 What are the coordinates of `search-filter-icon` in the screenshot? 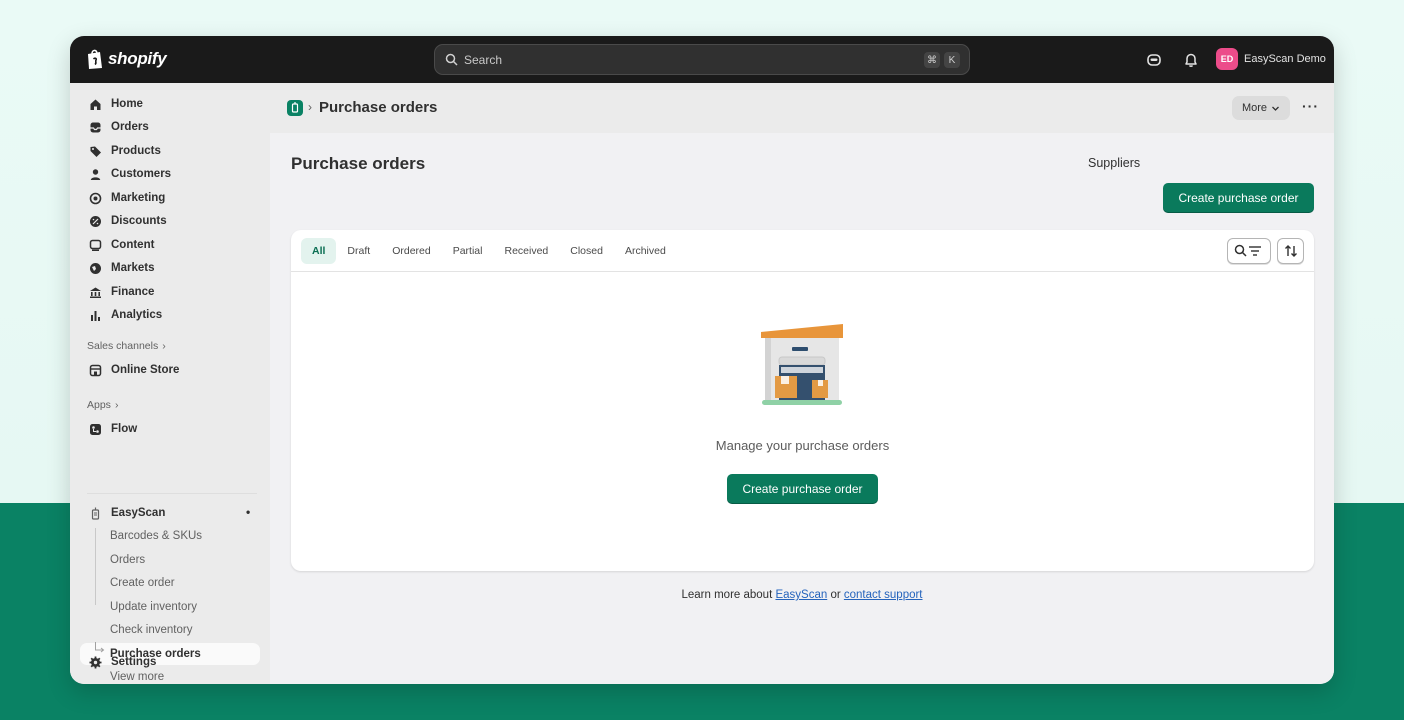 It's located at (1247, 250).